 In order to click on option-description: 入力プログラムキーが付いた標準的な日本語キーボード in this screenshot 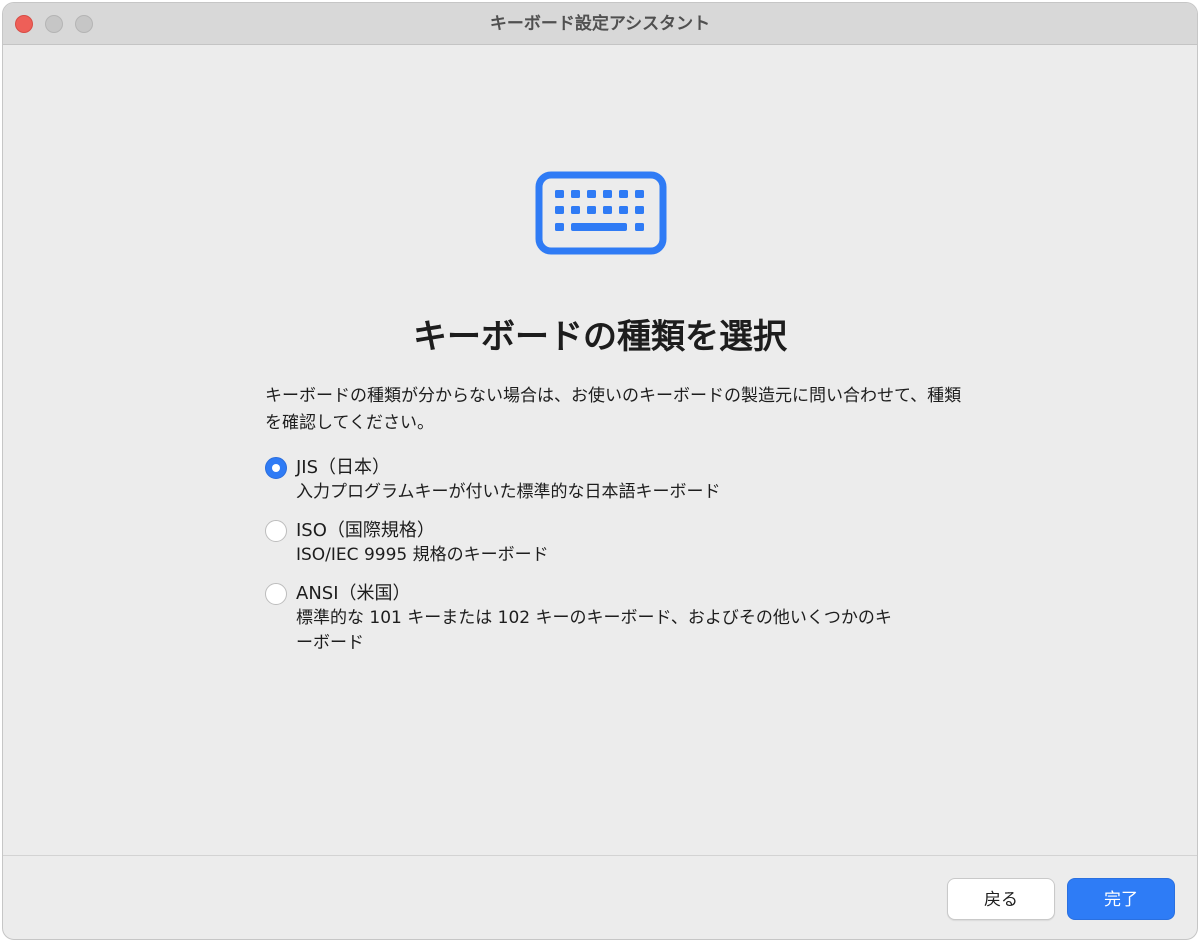, I will do `click(508, 492)`.